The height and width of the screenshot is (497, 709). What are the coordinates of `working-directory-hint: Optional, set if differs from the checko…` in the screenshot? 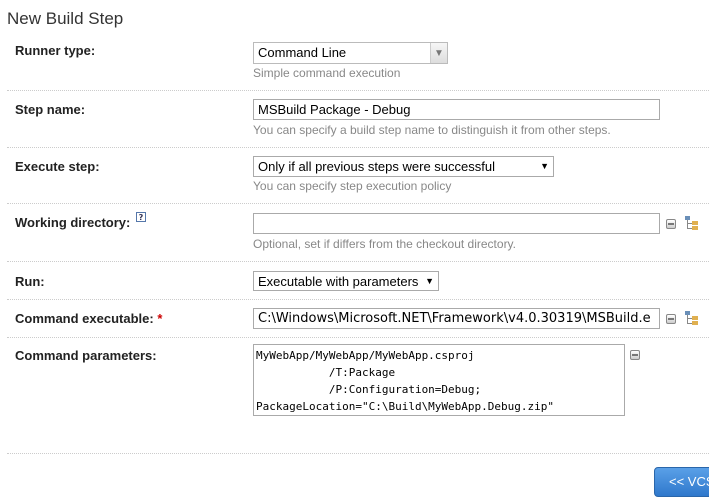 It's located at (385, 244).